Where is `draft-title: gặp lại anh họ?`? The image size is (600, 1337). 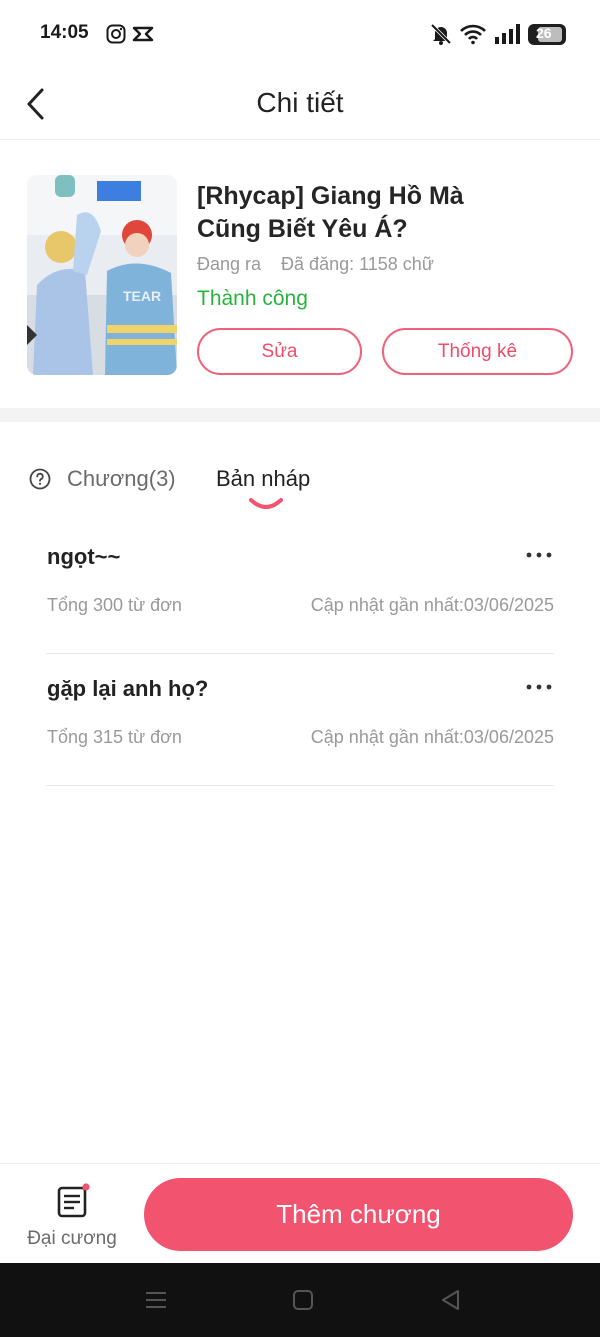 draft-title: gặp lại anh họ? is located at coordinates (128, 688).